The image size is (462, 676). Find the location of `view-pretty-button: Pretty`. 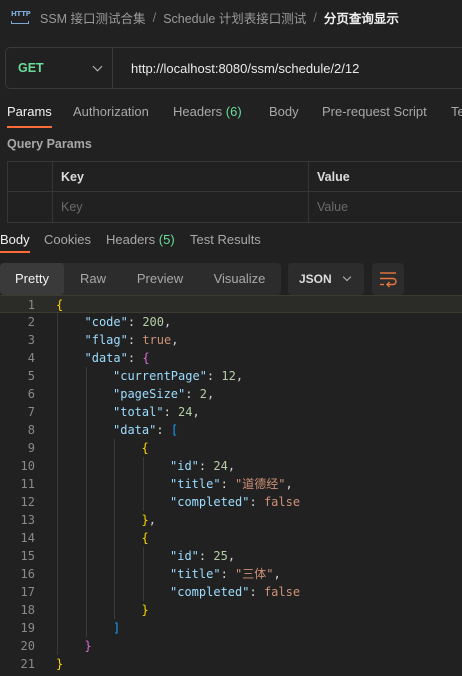

view-pretty-button: Pretty is located at coordinates (32, 279).